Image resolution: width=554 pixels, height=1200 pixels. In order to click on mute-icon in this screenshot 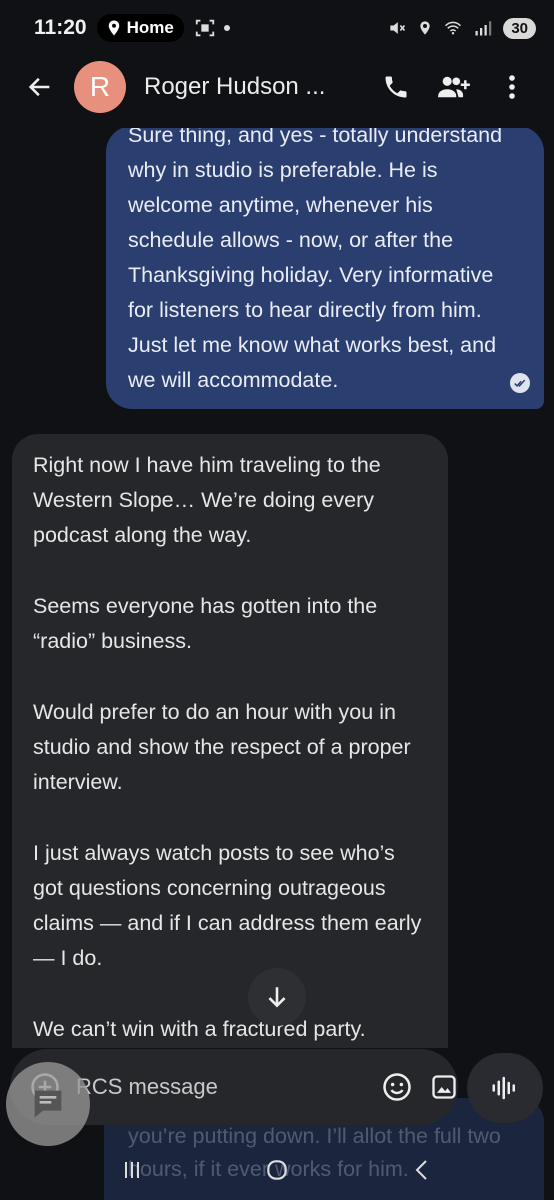, I will do `click(398, 28)`.